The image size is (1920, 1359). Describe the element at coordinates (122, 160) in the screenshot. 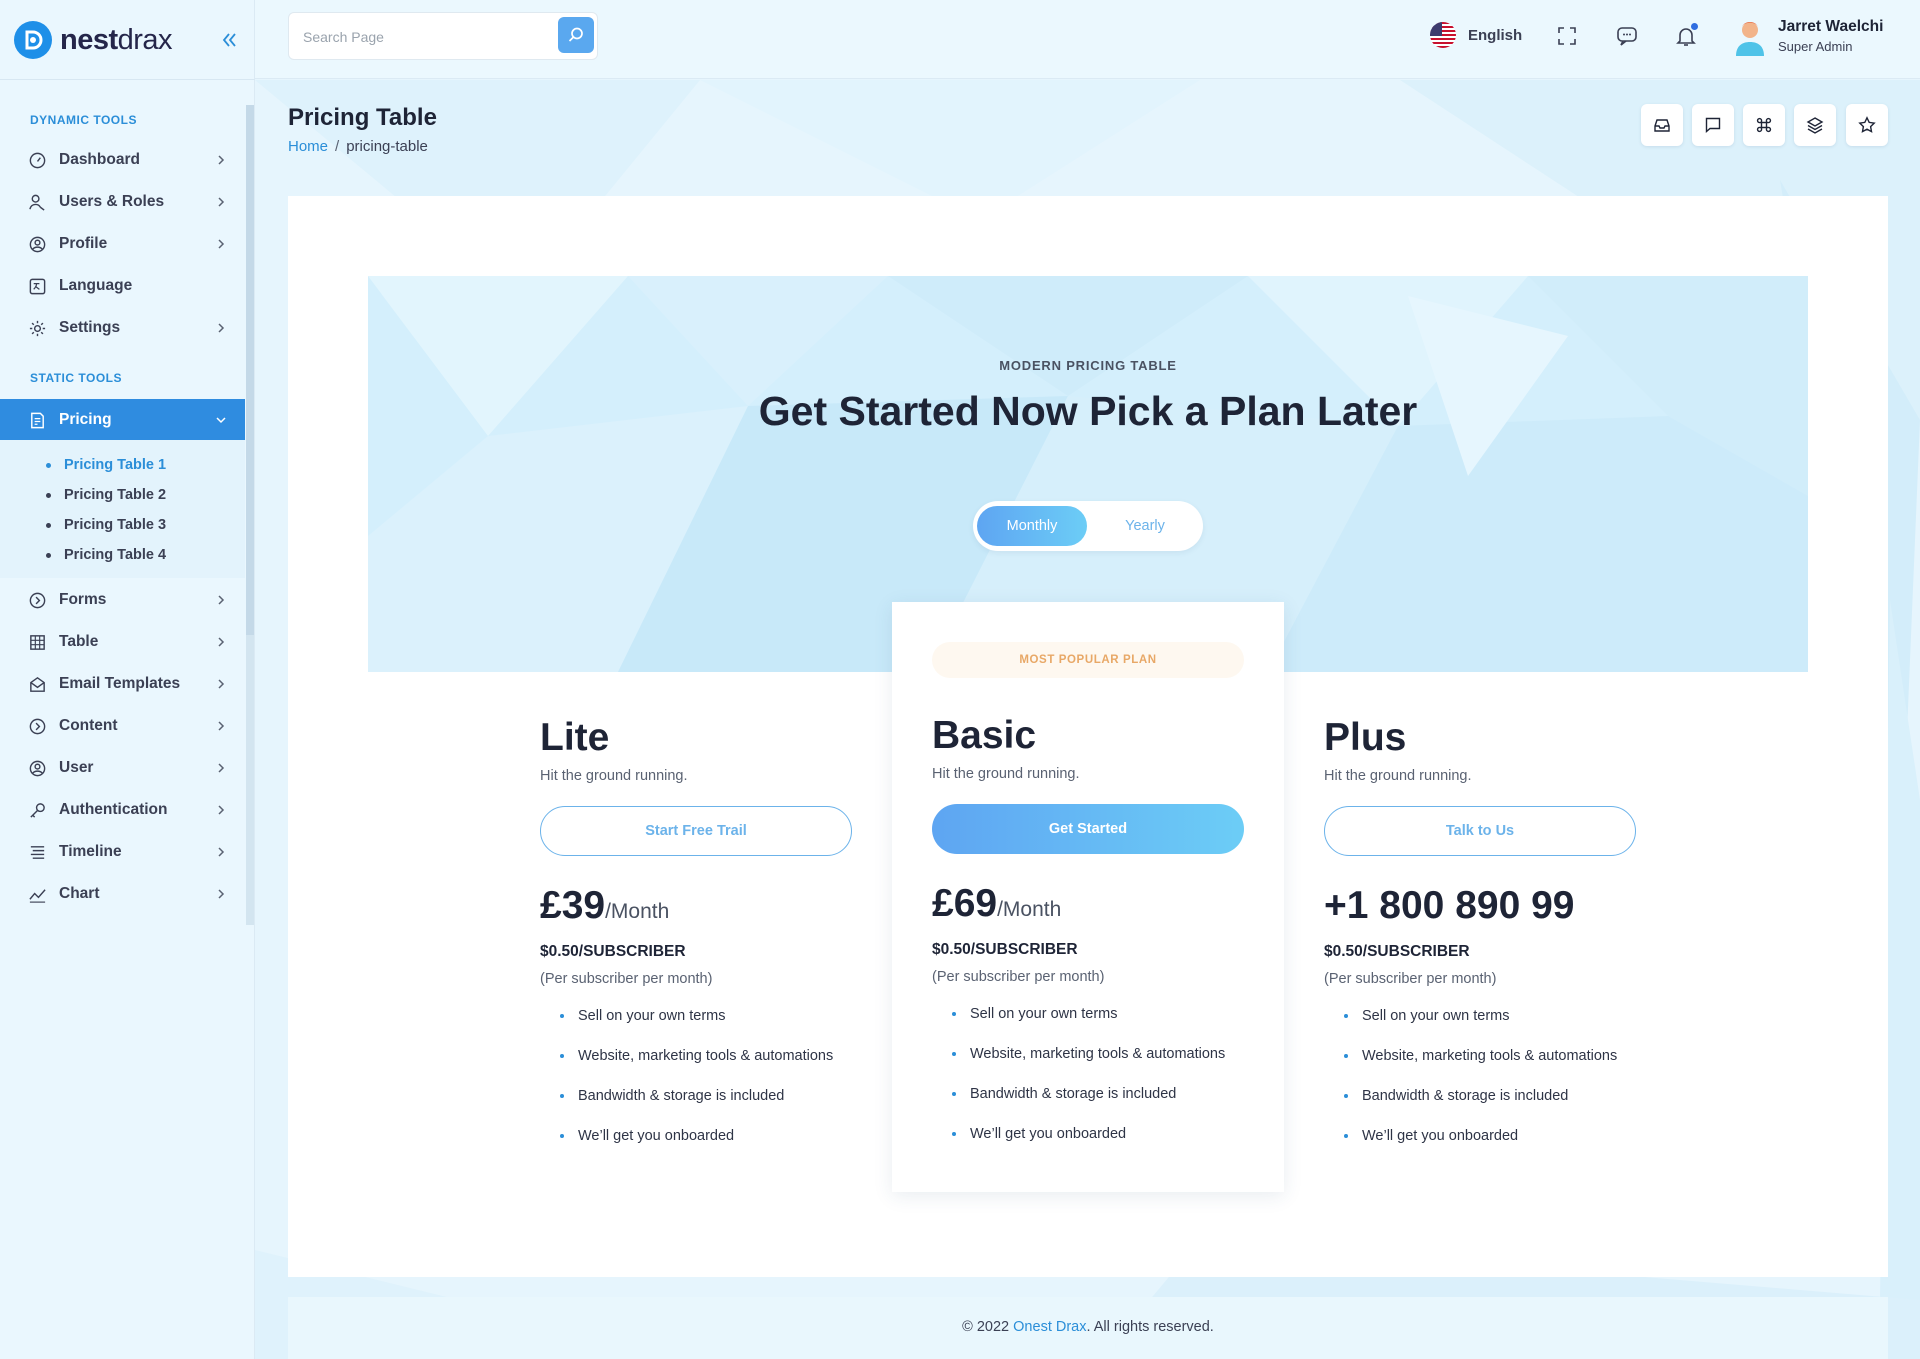

I see `sidebar-item-dashboard: Dashboard` at that location.